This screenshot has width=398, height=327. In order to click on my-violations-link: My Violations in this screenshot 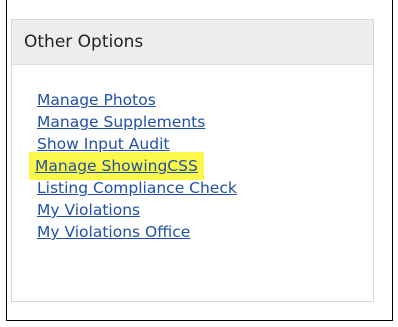, I will do `click(88, 210)`.